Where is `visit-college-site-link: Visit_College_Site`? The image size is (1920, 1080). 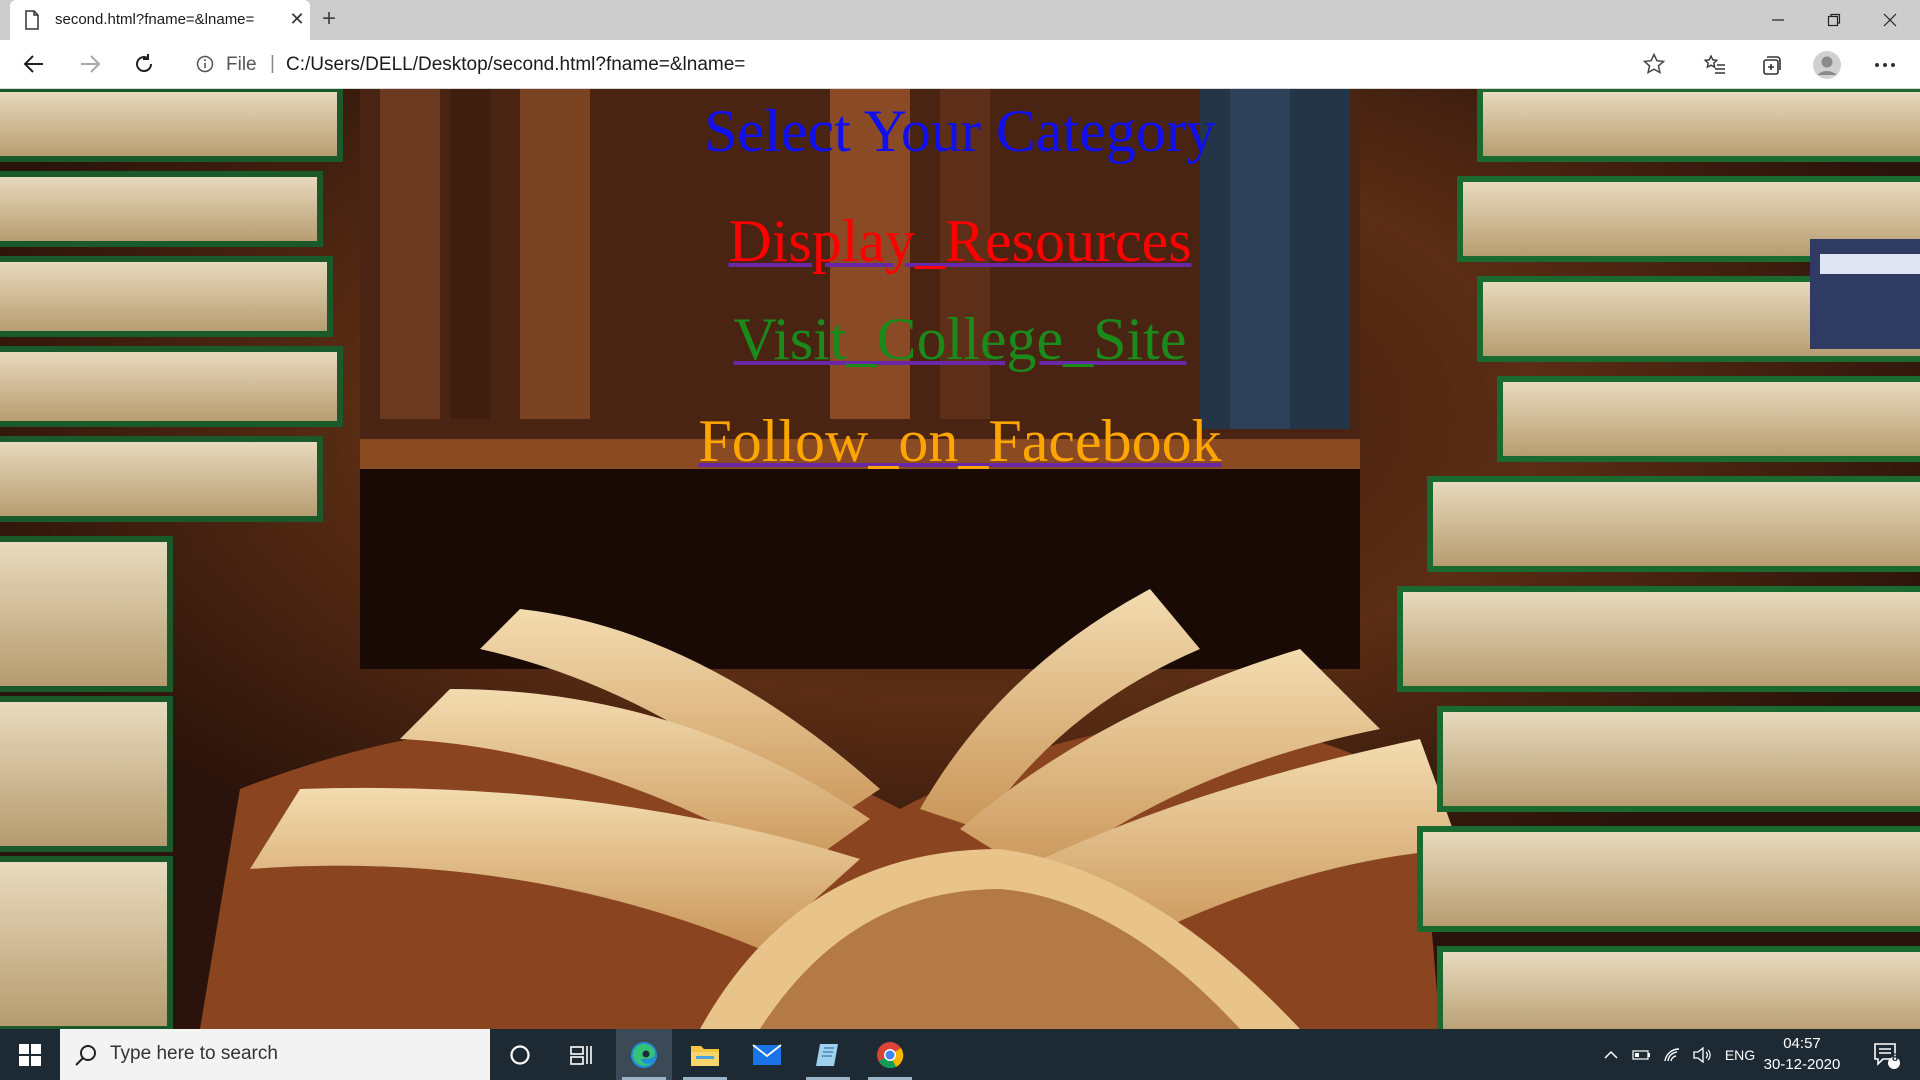 visit-college-site-link: Visit_College_Site is located at coordinates (960, 339).